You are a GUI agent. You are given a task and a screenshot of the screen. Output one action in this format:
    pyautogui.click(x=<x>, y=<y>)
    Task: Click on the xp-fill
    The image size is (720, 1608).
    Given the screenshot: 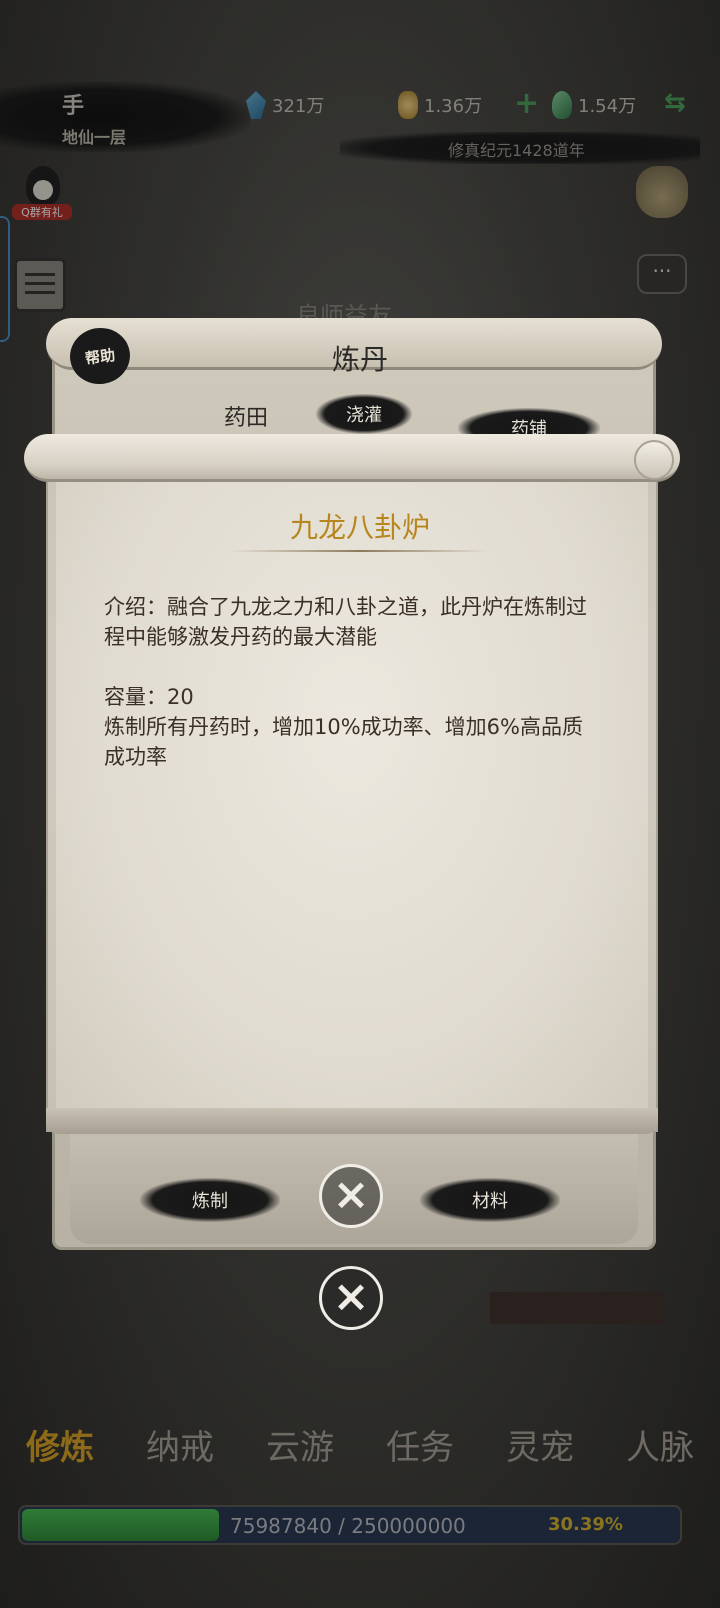 What is the action you would take?
    pyautogui.click(x=120, y=1525)
    